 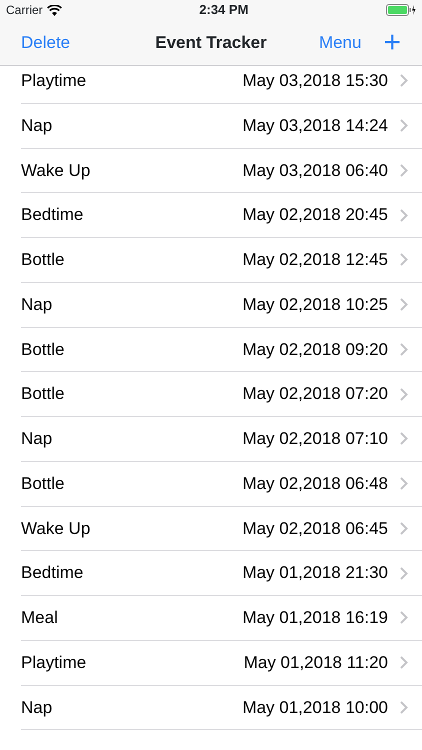 What do you see at coordinates (315, 618) in the screenshot?
I see `event-date: May 01,2018 16:19` at bounding box center [315, 618].